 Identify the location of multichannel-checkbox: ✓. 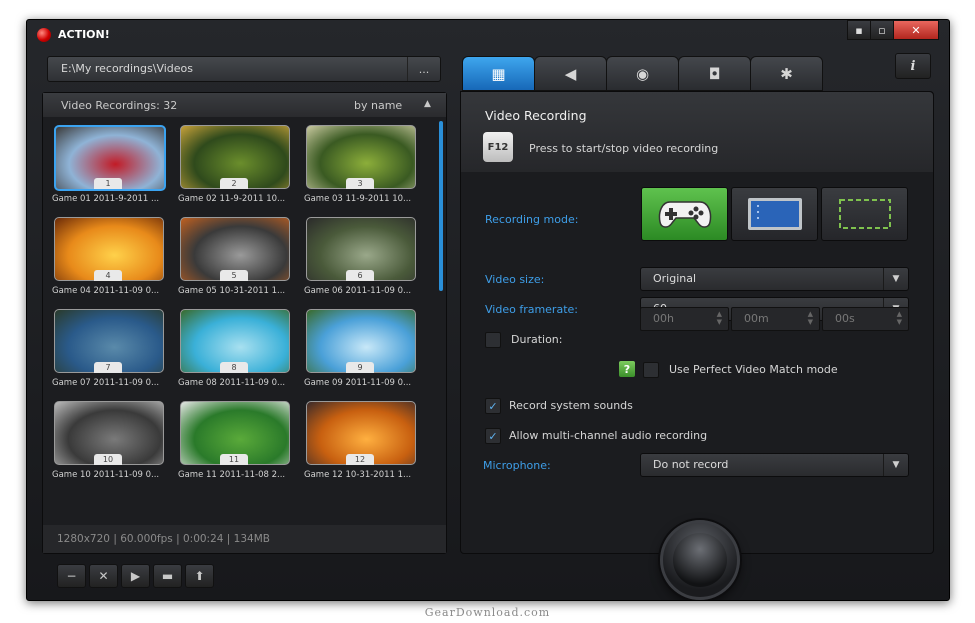
(493, 436).